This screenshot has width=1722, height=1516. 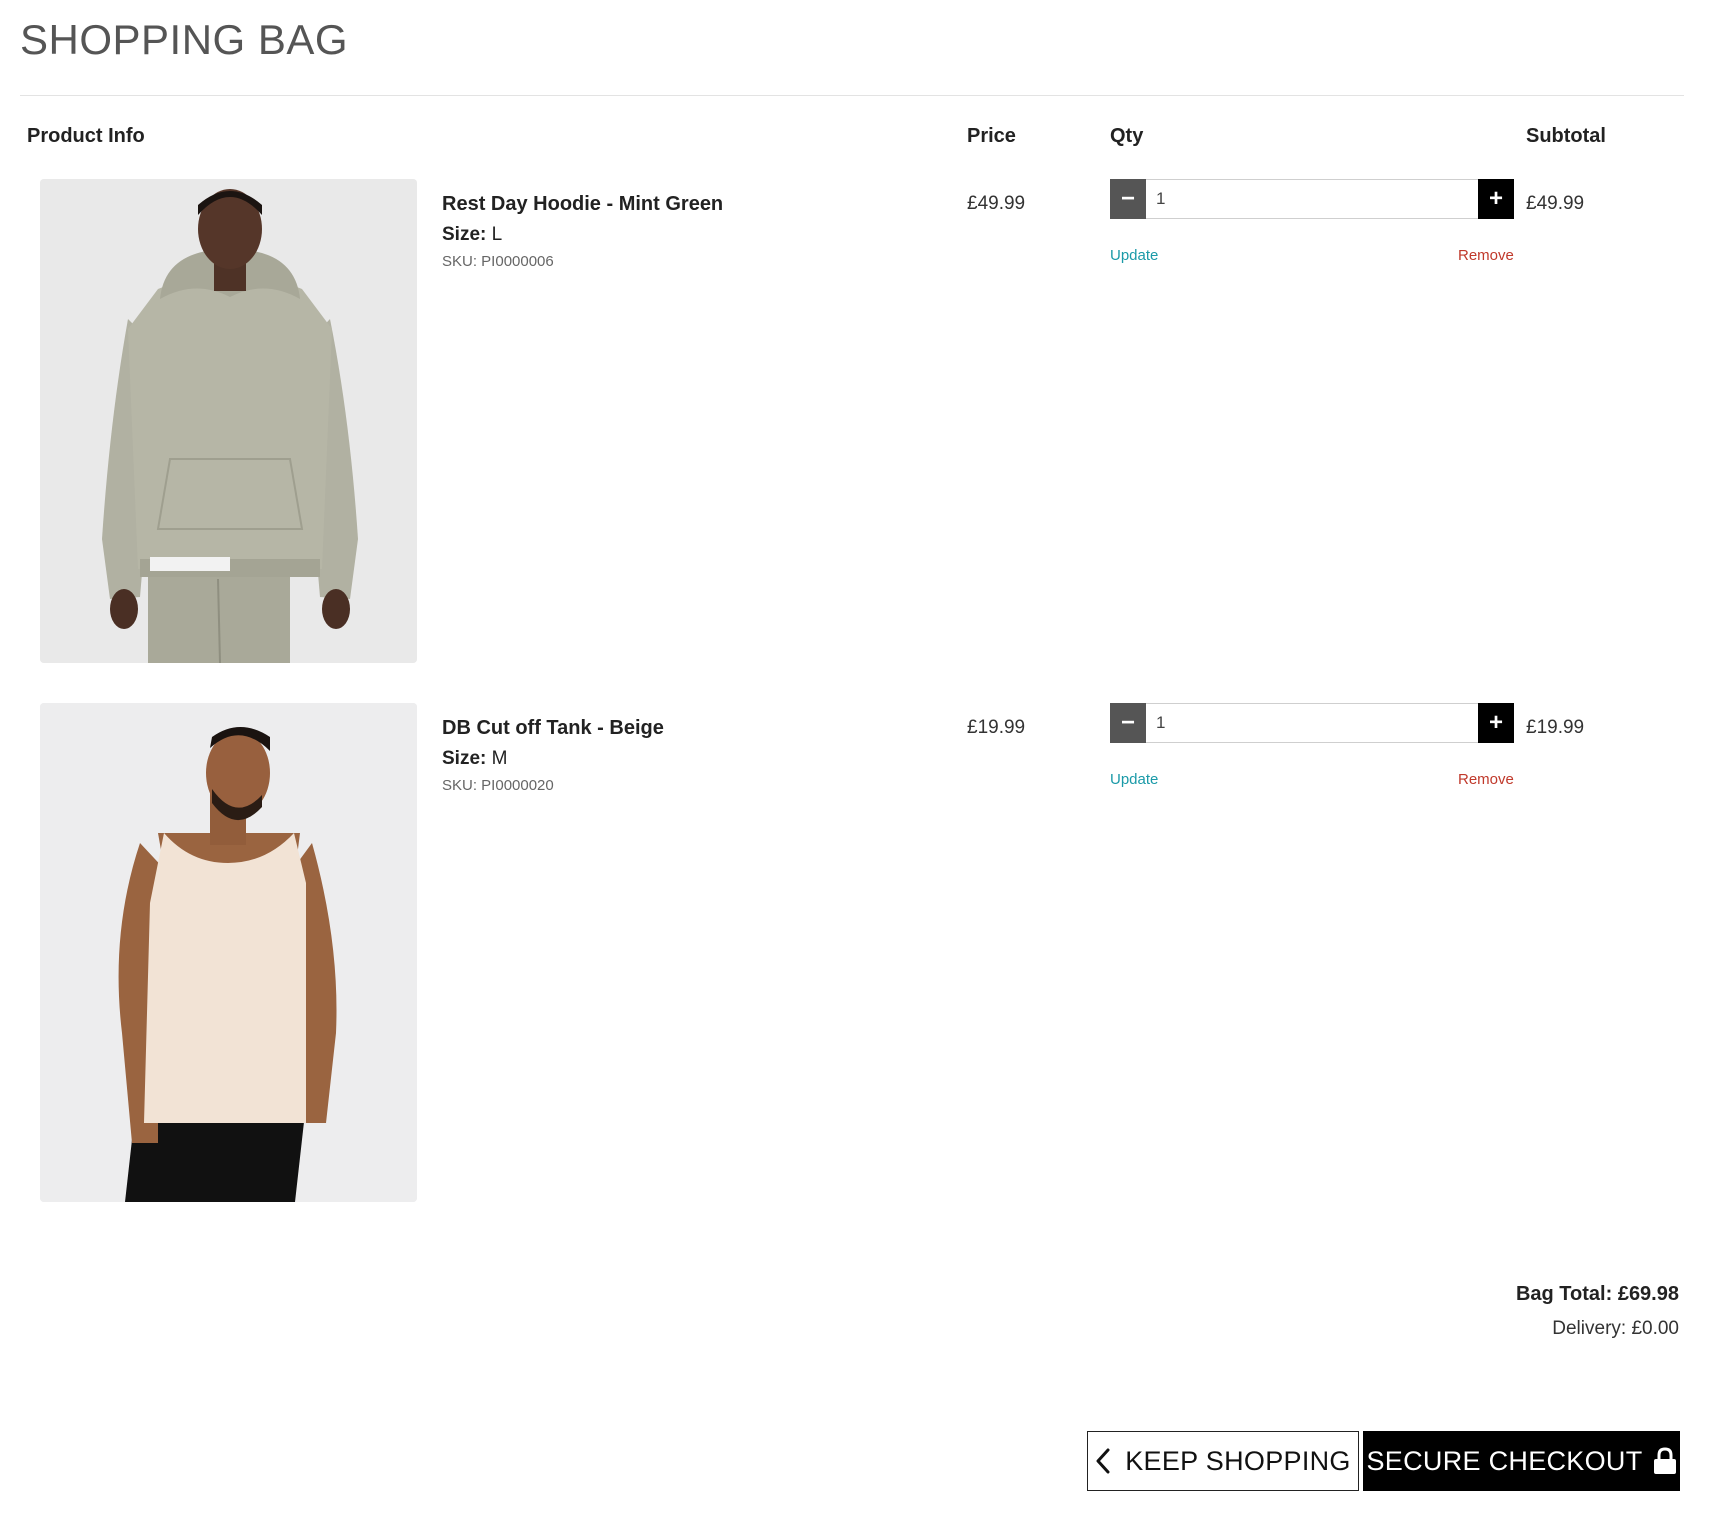 I want to click on product-name: Rest Day Hoodie - Mint Green, so click(x=582, y=204).